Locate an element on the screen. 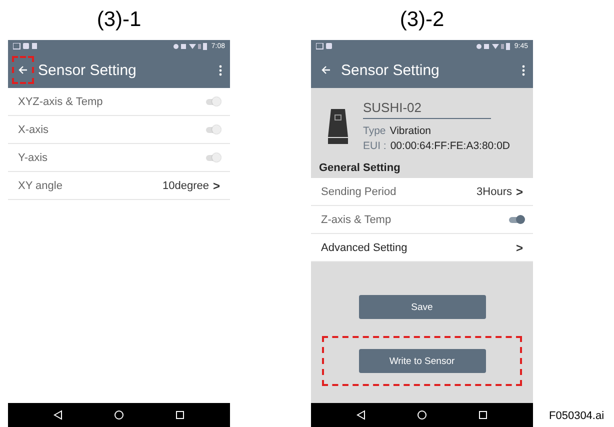 This screenshot has width=614, height=427. figure-caption: (3)-2 is located at coordinates (422, 20).